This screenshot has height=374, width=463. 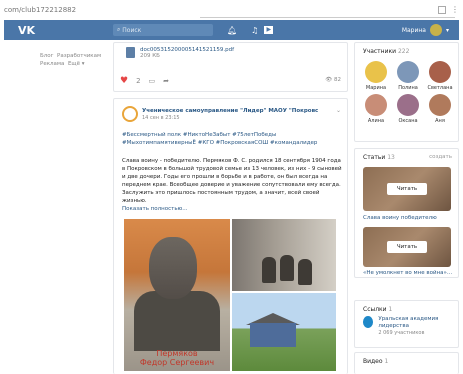 I want to click on videos-count: 1, so click(x=386, y=361).